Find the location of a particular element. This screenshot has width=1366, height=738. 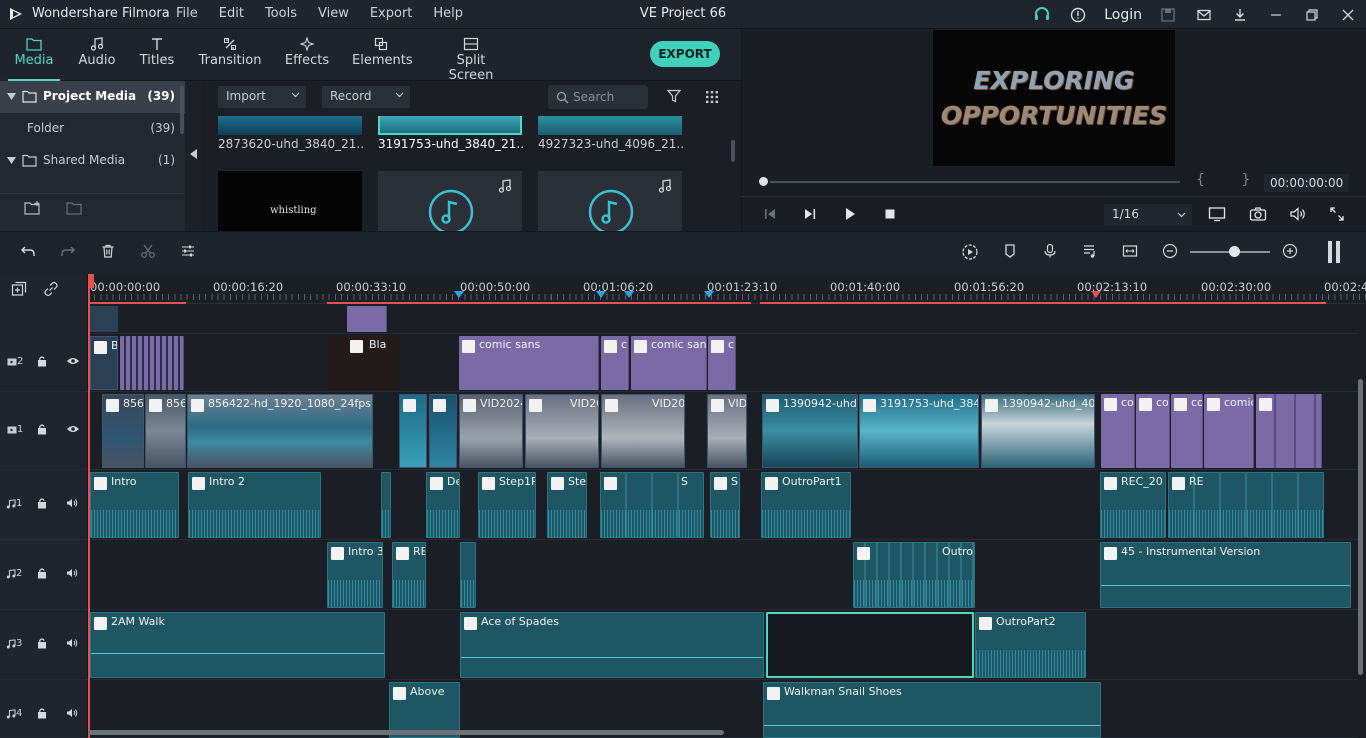

import-dropdown: Import is located at coordinates (262, 97).